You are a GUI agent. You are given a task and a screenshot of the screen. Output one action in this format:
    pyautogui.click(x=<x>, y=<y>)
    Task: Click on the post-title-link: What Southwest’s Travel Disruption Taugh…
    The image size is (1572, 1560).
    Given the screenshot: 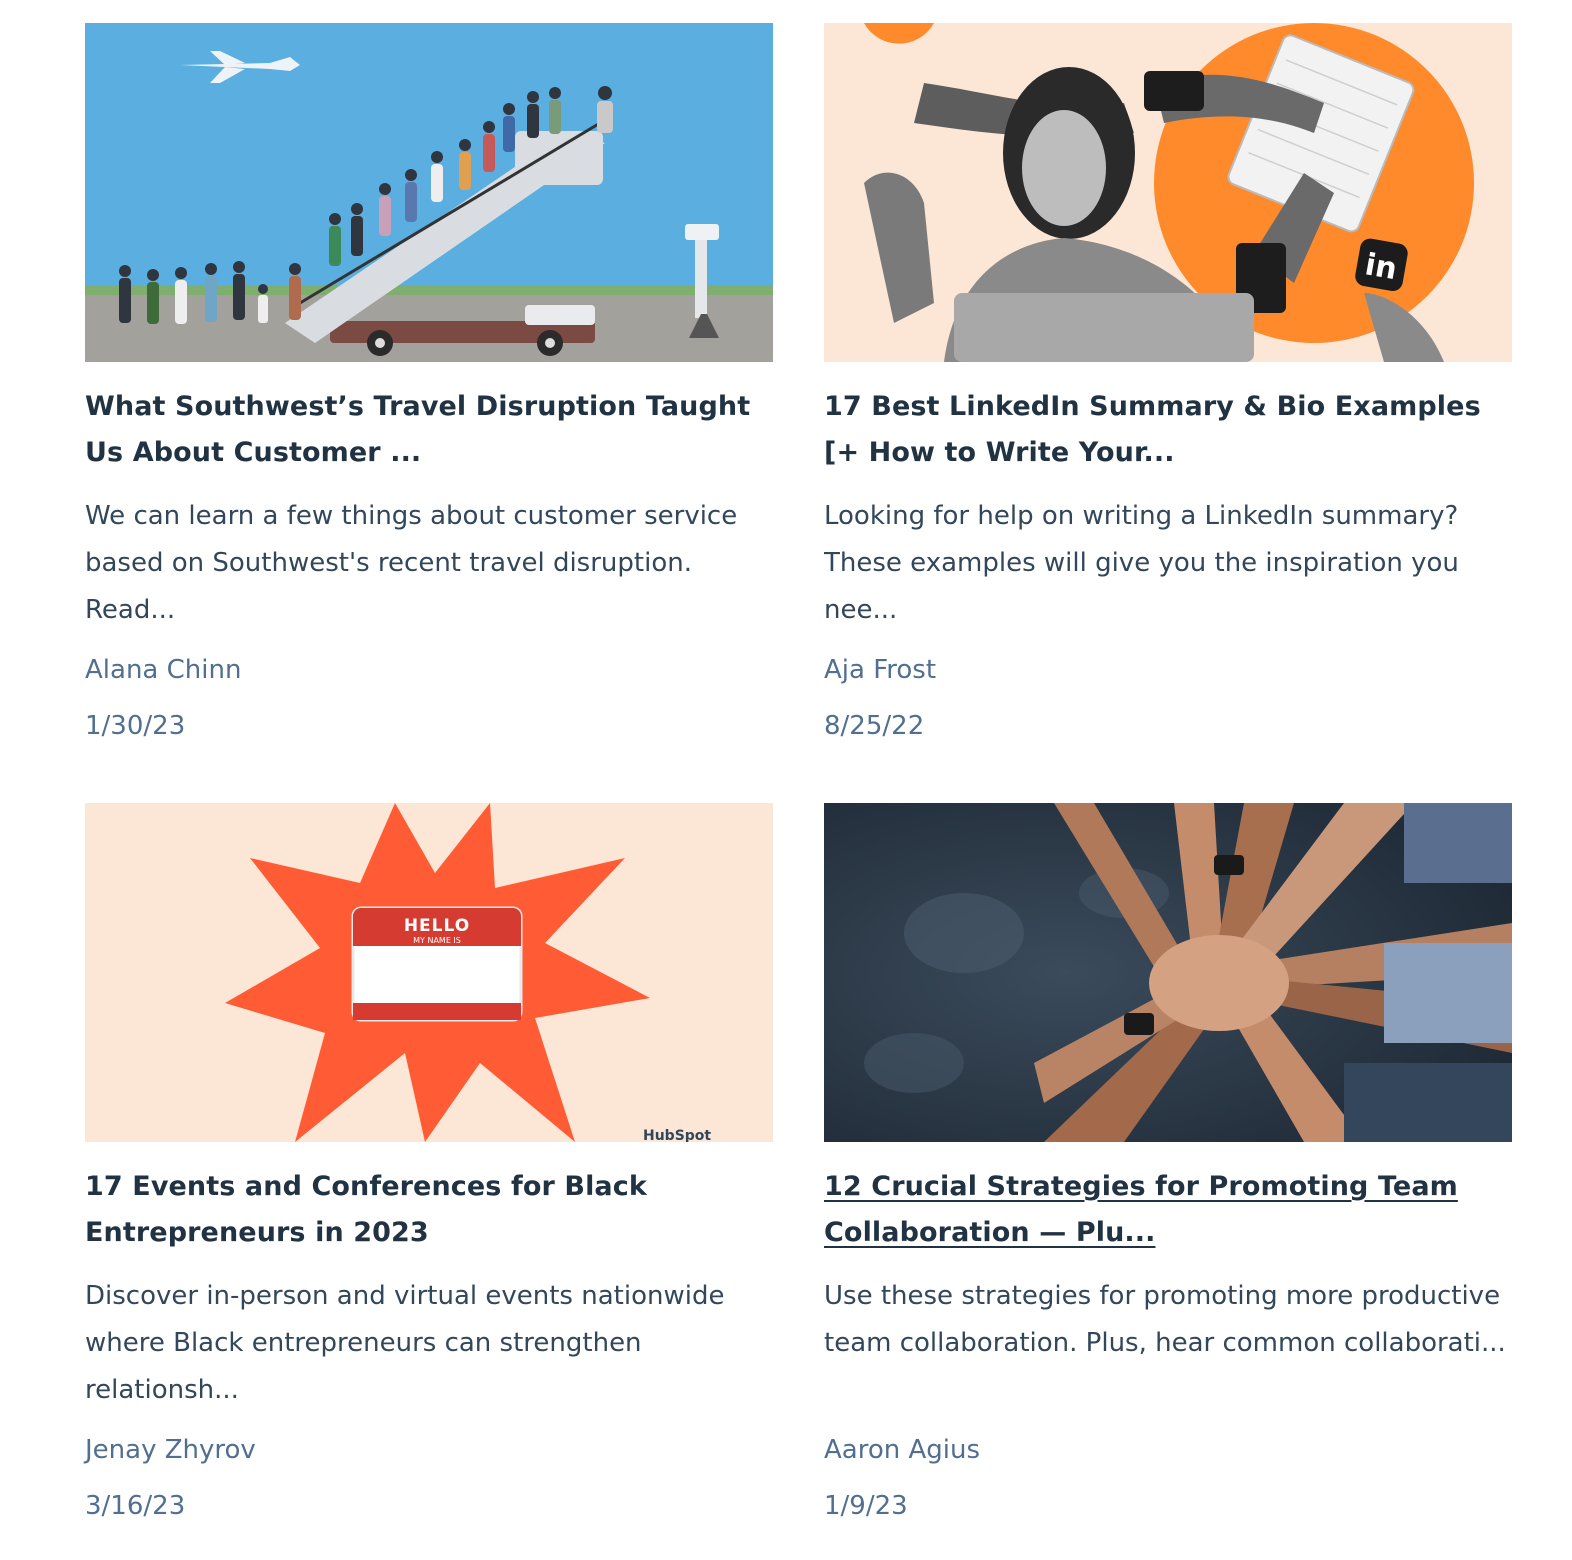 What is the action you would take?
    pyautogui.click(x=429, y=430)
    